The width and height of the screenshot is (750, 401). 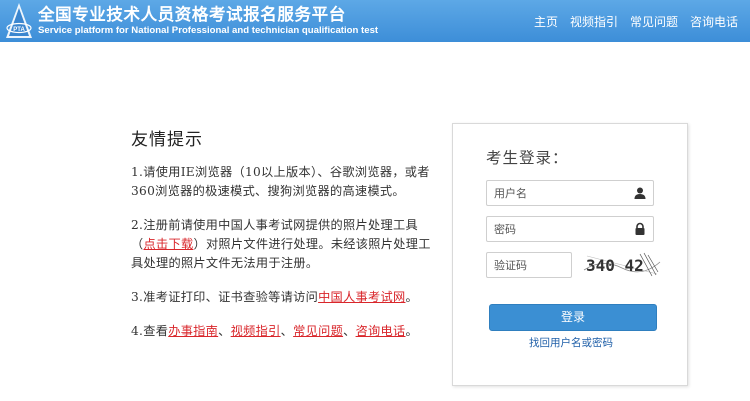 I want to click on notice-item-4: 4.查看办事指南、视频指引、常见问题、咨询电话。, so click(x=286, y=331).